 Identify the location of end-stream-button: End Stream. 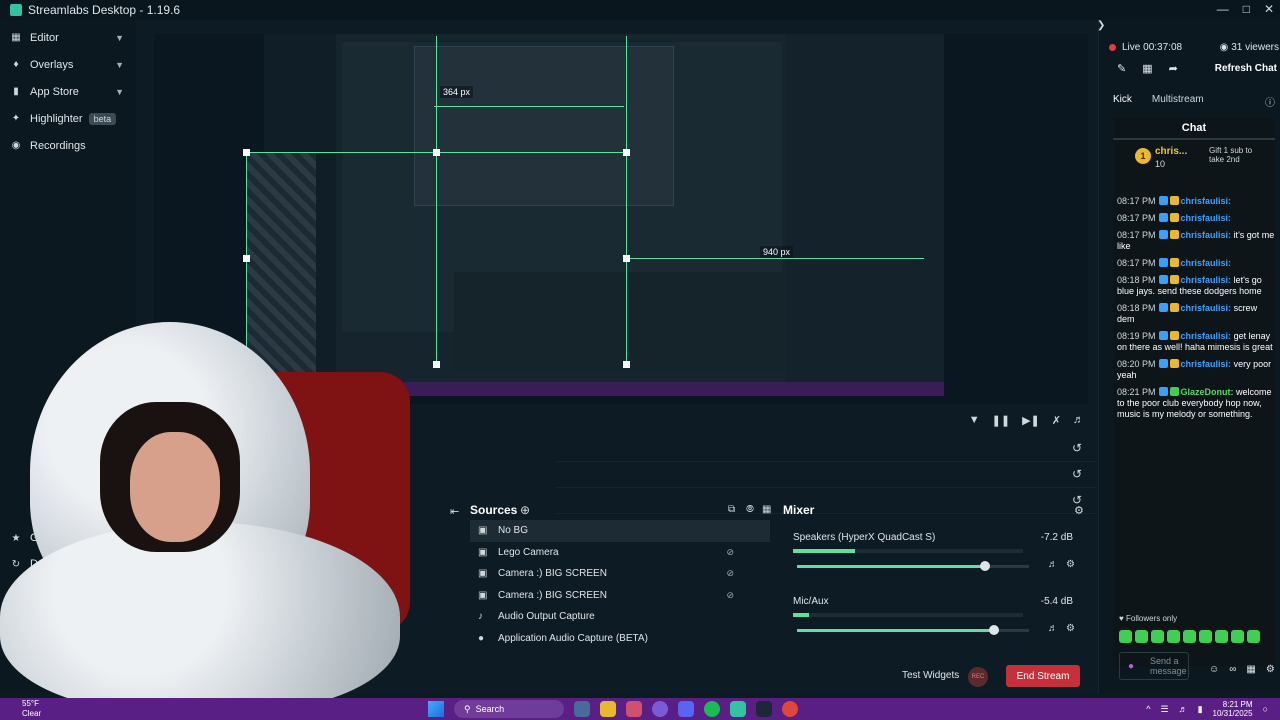
(1043, 676).